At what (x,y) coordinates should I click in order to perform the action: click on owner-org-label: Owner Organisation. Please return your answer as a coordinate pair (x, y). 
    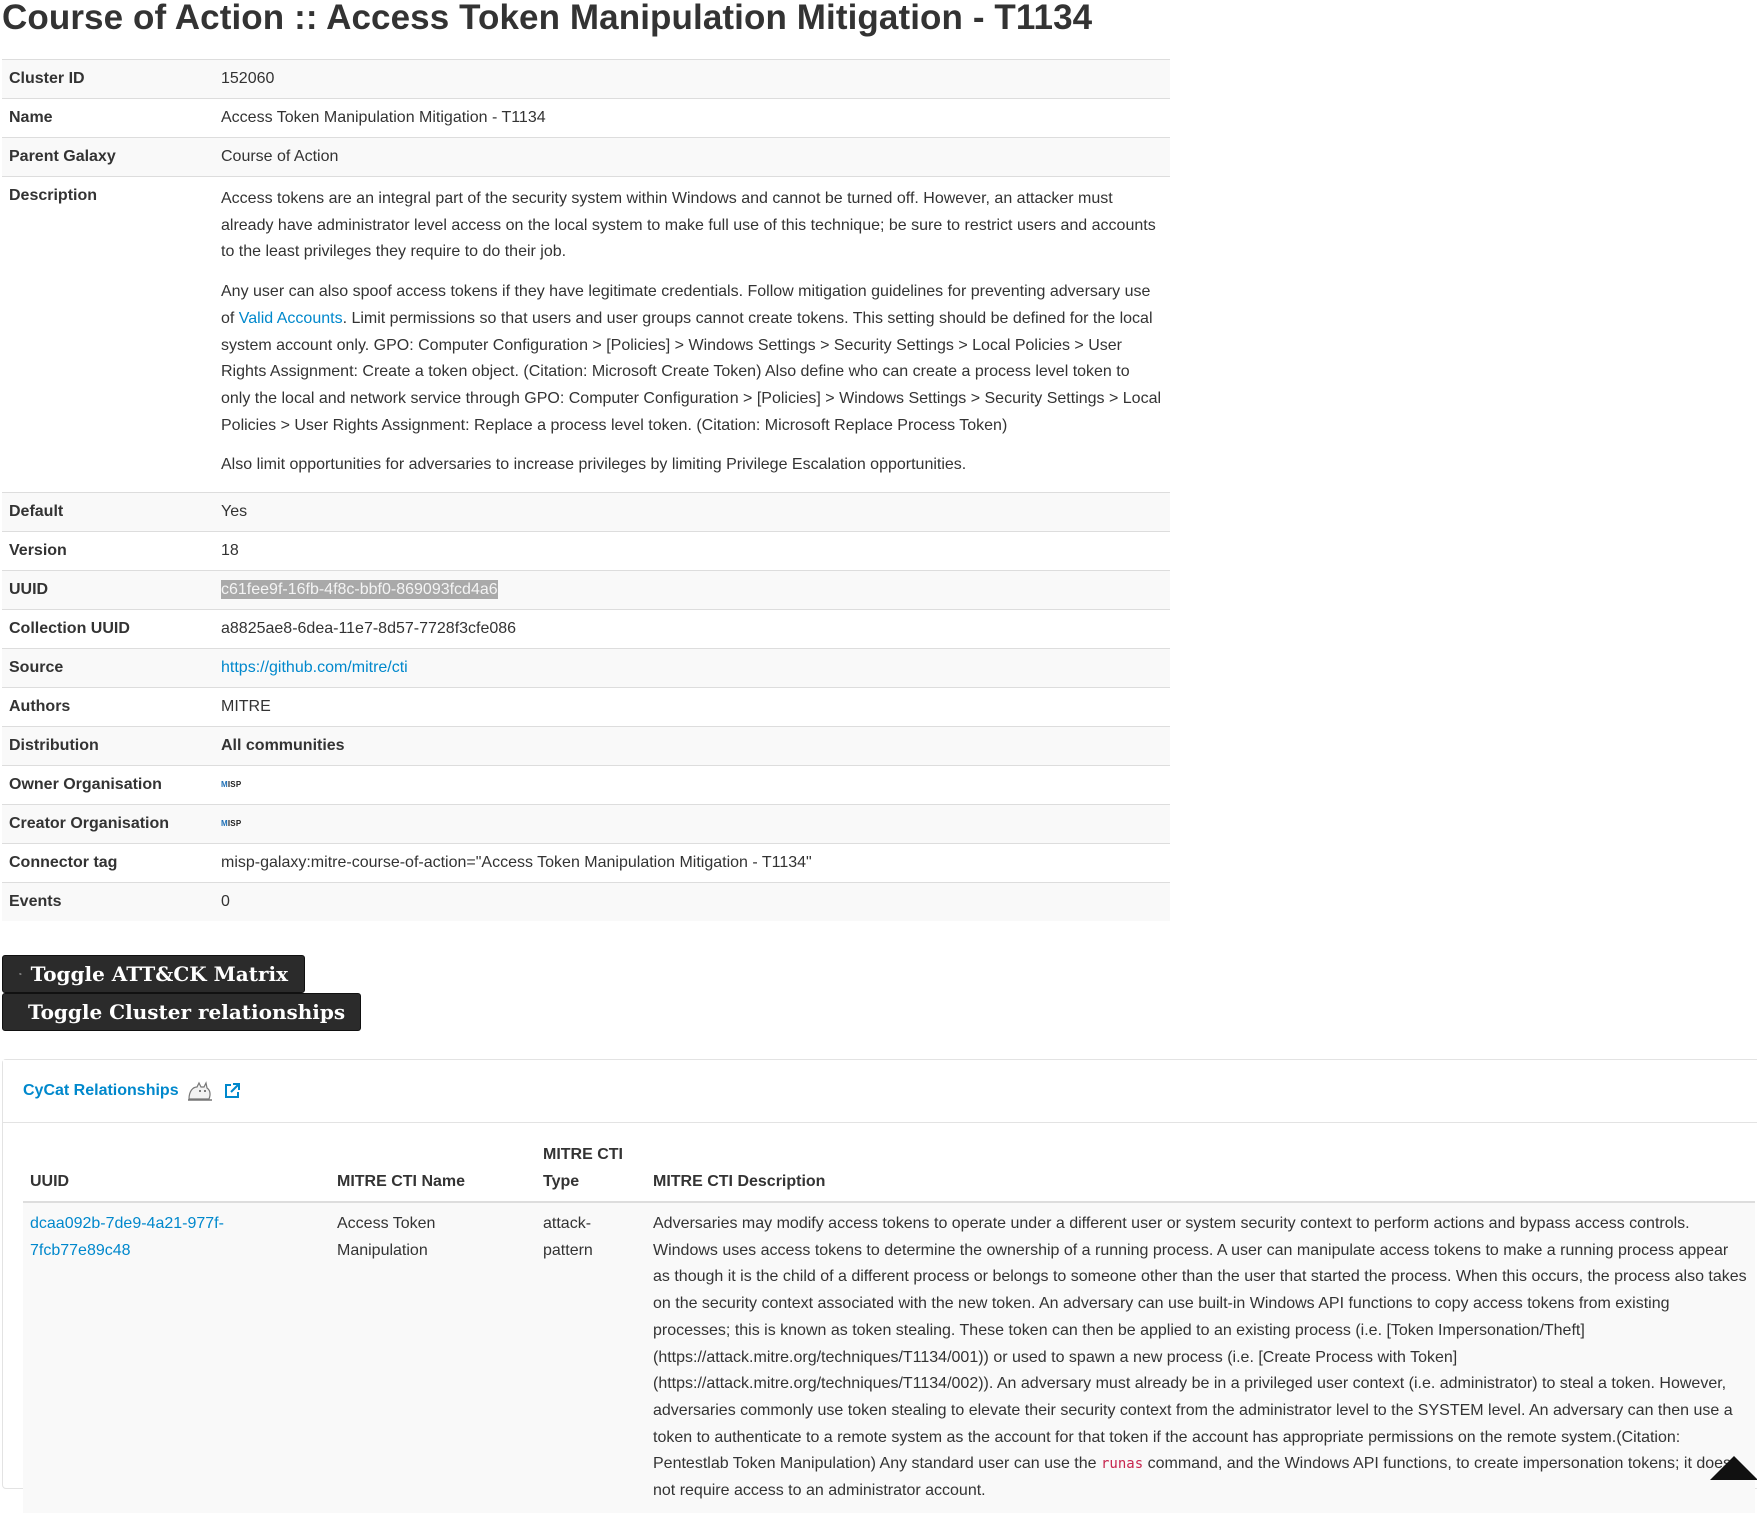
    Looking at the image, I should click on (85, 785).